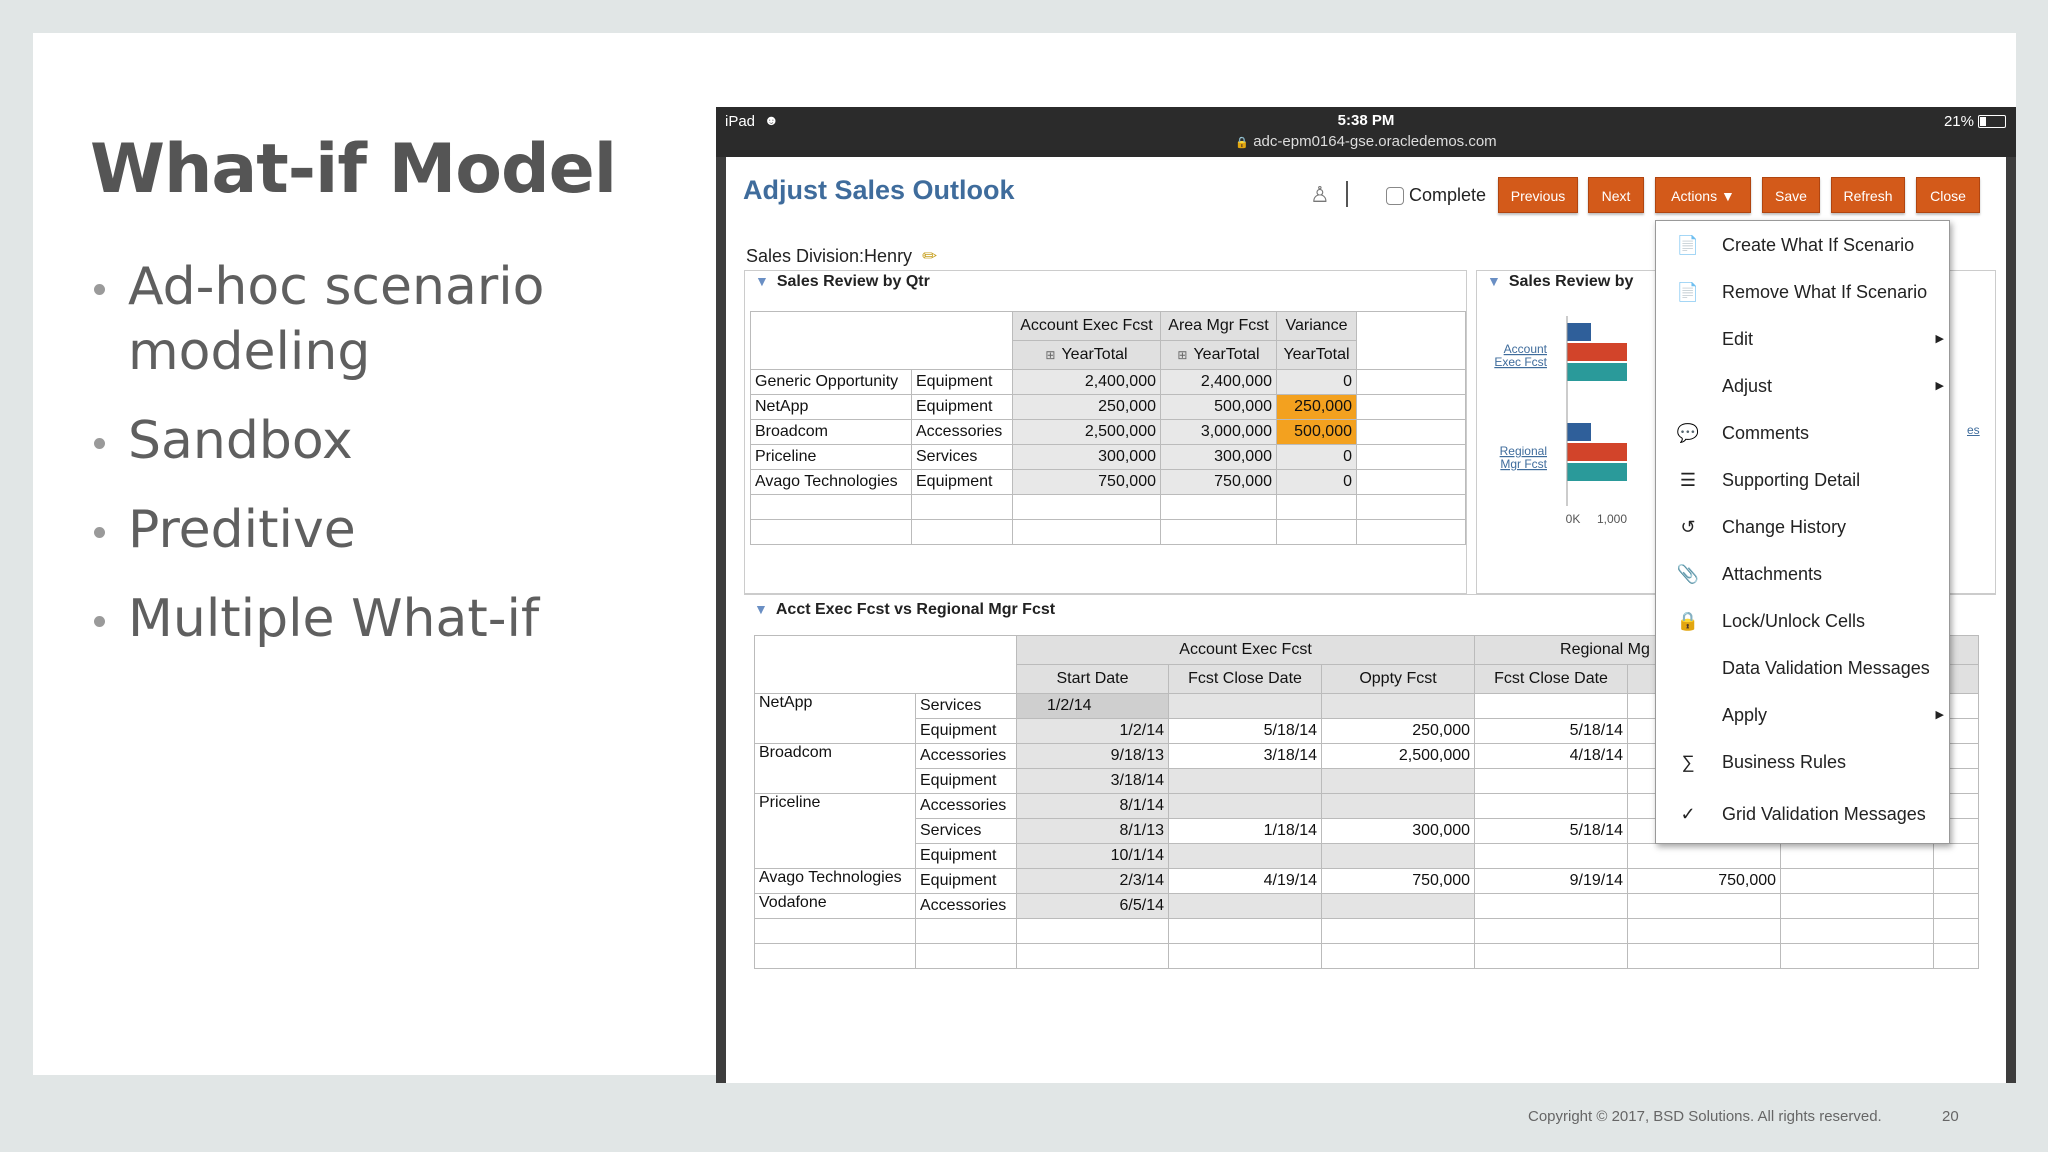  Describe the element at coordinates (1092, 881) in the screenshot. I see `start-date-cell: 2/3/14` at that location.